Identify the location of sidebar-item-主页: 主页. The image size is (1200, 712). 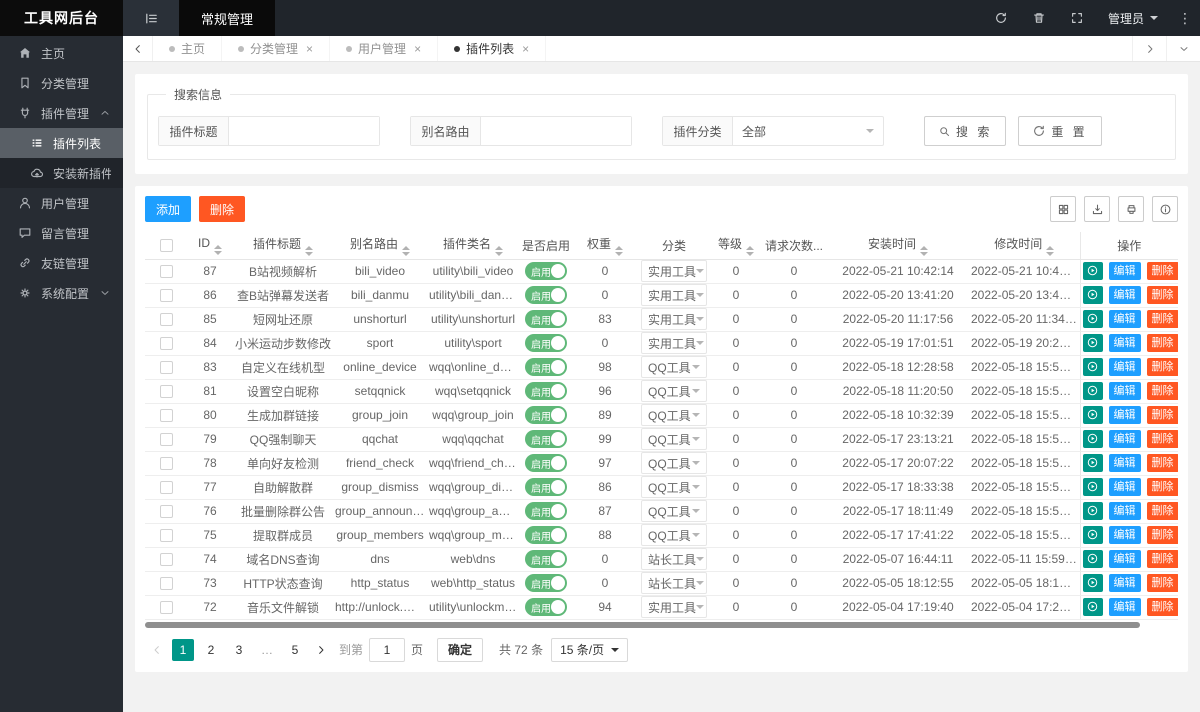
(61, 53).